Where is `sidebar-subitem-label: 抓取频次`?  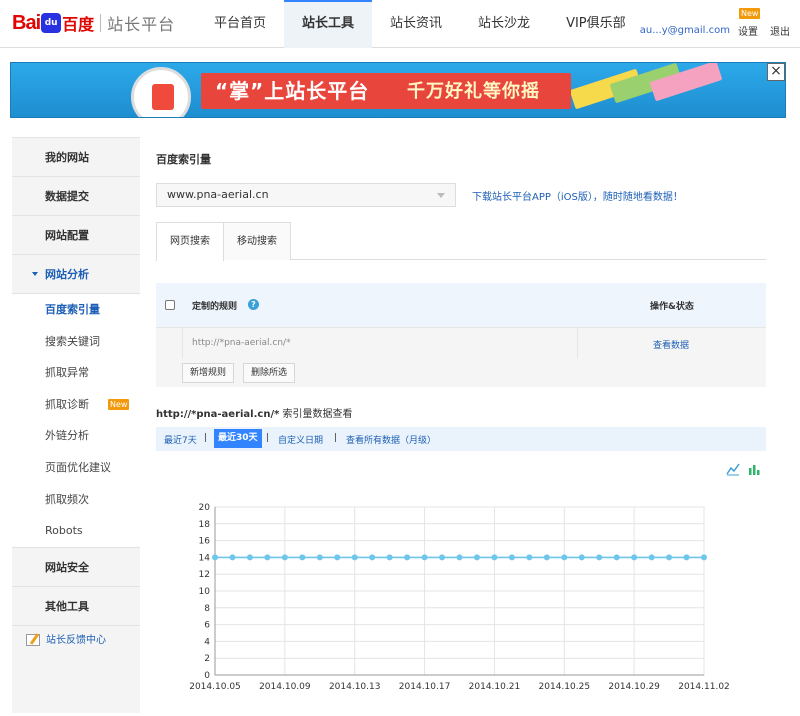
sidebar-subitem-label: 抓取频次 is located at coordinates (67, 499).